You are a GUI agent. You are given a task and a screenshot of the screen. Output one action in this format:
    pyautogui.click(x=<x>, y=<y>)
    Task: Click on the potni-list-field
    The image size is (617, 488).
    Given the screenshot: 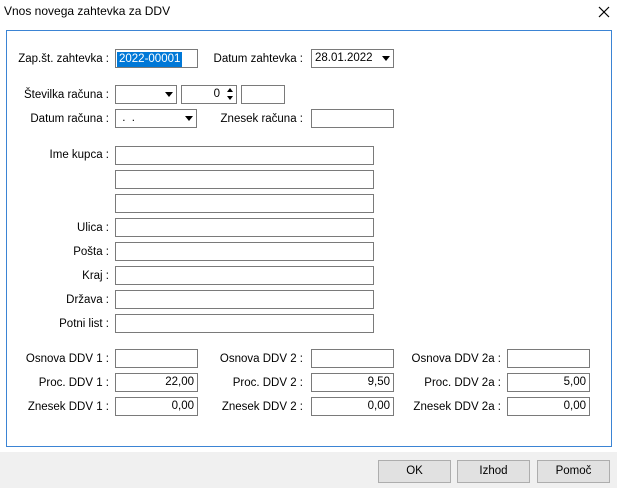 What is the action you would take?
    pyautogui.click(x=244, y=323)
    